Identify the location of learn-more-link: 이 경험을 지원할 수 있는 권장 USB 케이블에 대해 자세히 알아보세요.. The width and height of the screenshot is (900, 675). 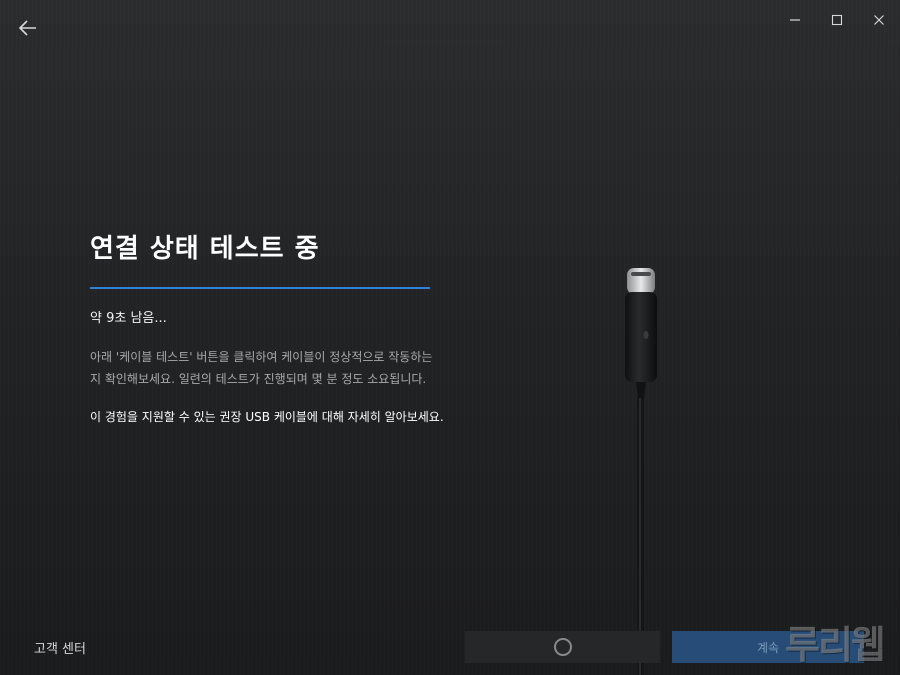
(310, 416).